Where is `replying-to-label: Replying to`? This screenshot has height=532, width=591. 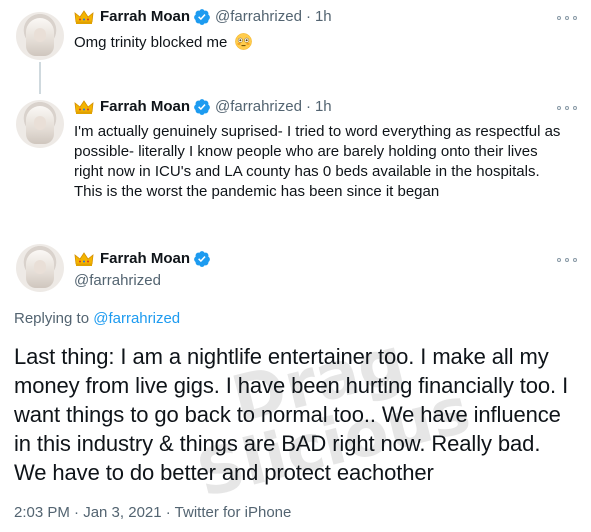
replying-to-label: Replying to is located at coordinates (52, 318).